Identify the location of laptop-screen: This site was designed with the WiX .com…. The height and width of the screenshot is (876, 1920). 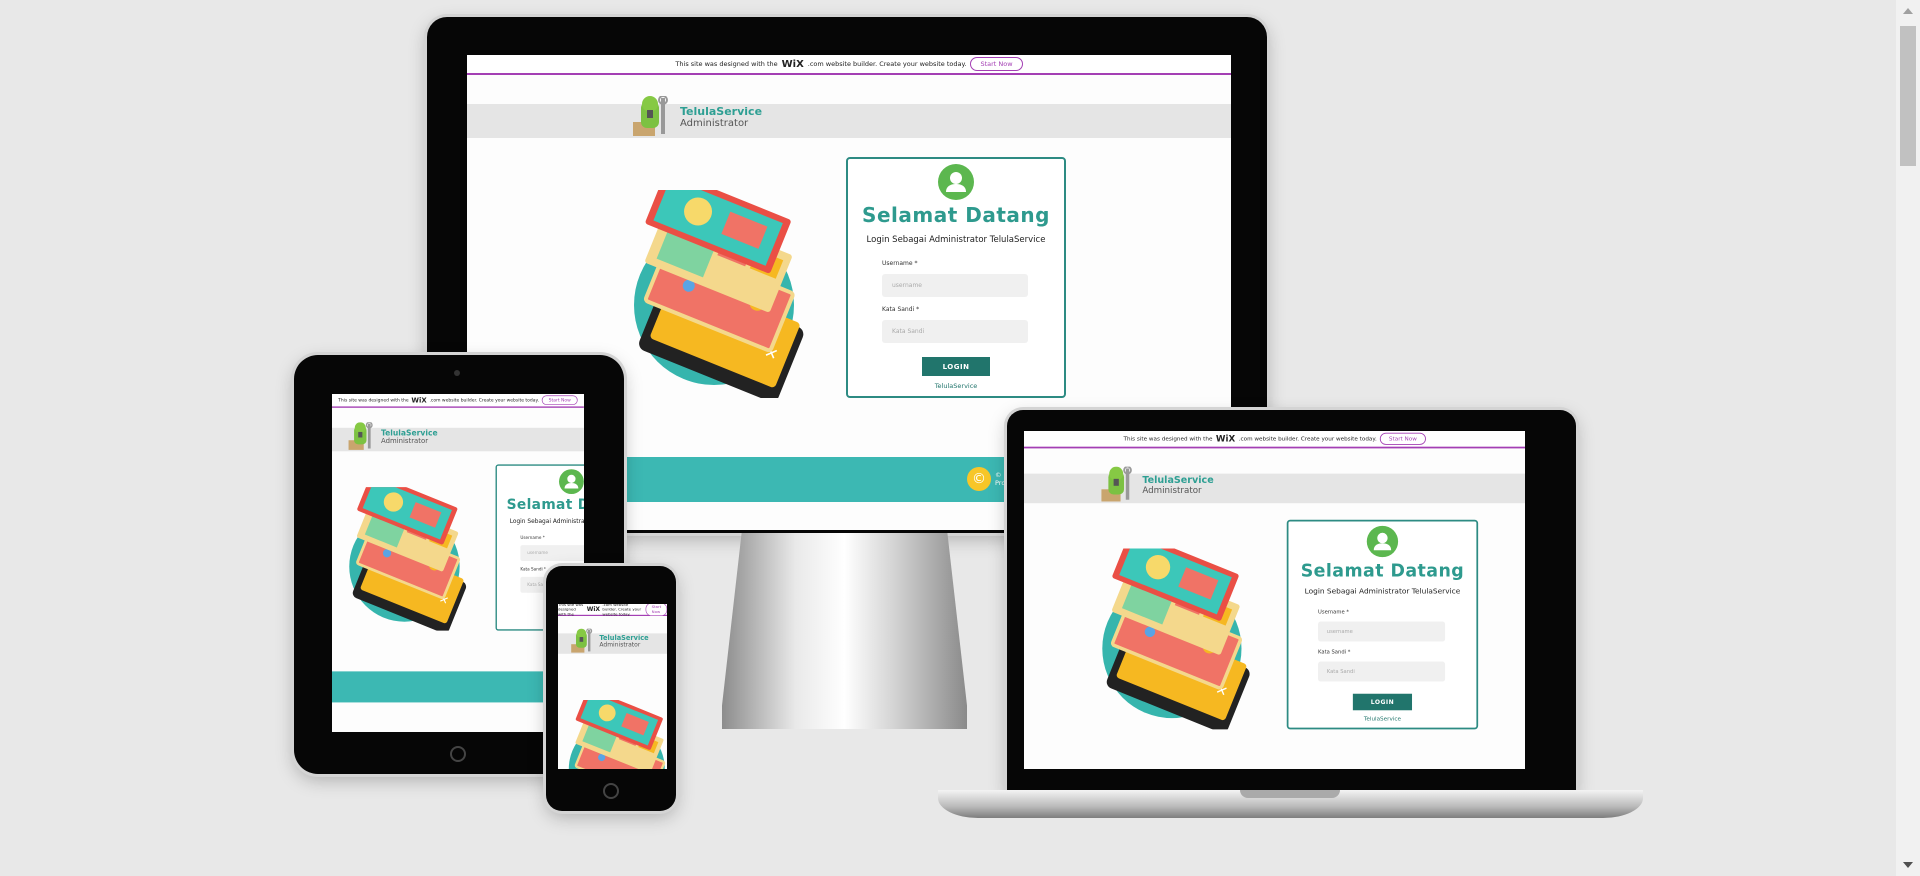
(1274, 600).